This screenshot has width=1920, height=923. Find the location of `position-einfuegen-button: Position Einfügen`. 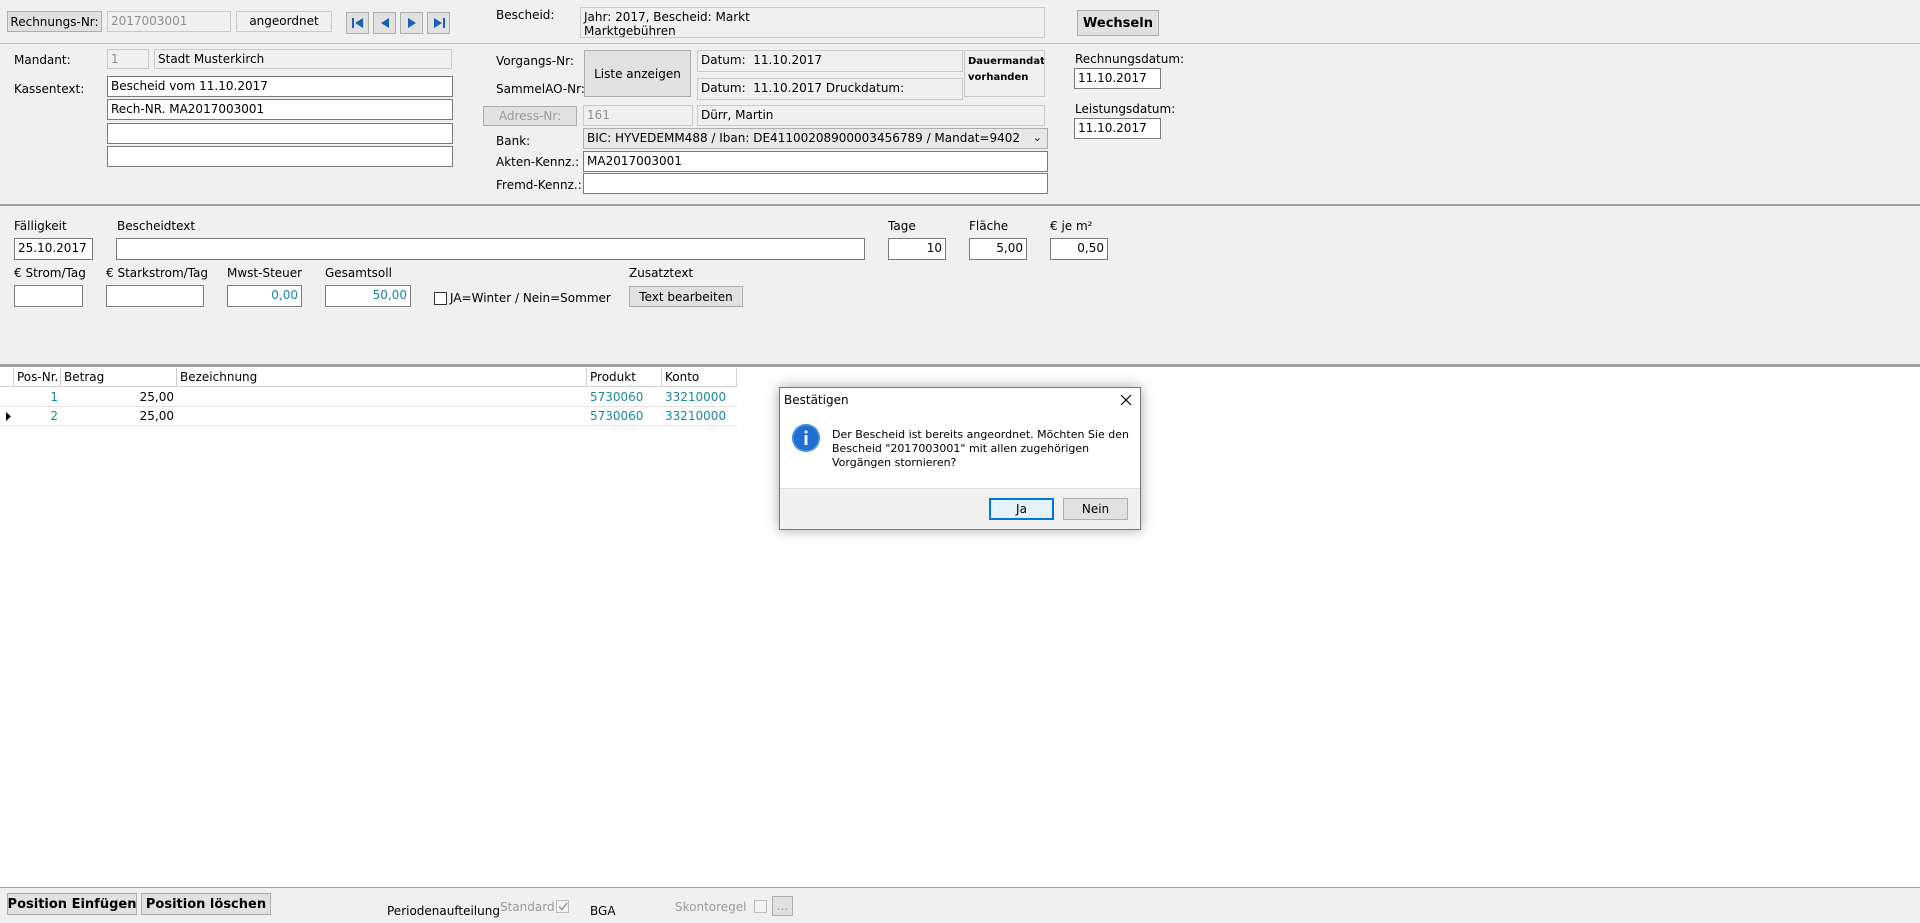

position-einfuegen-button: Position Einfügen is located at coordinates (72, 904).